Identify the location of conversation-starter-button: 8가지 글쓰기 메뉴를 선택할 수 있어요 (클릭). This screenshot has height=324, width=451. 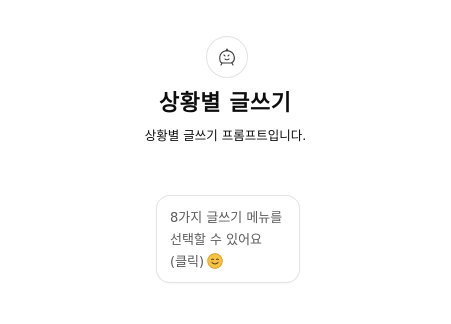
(228, 239).